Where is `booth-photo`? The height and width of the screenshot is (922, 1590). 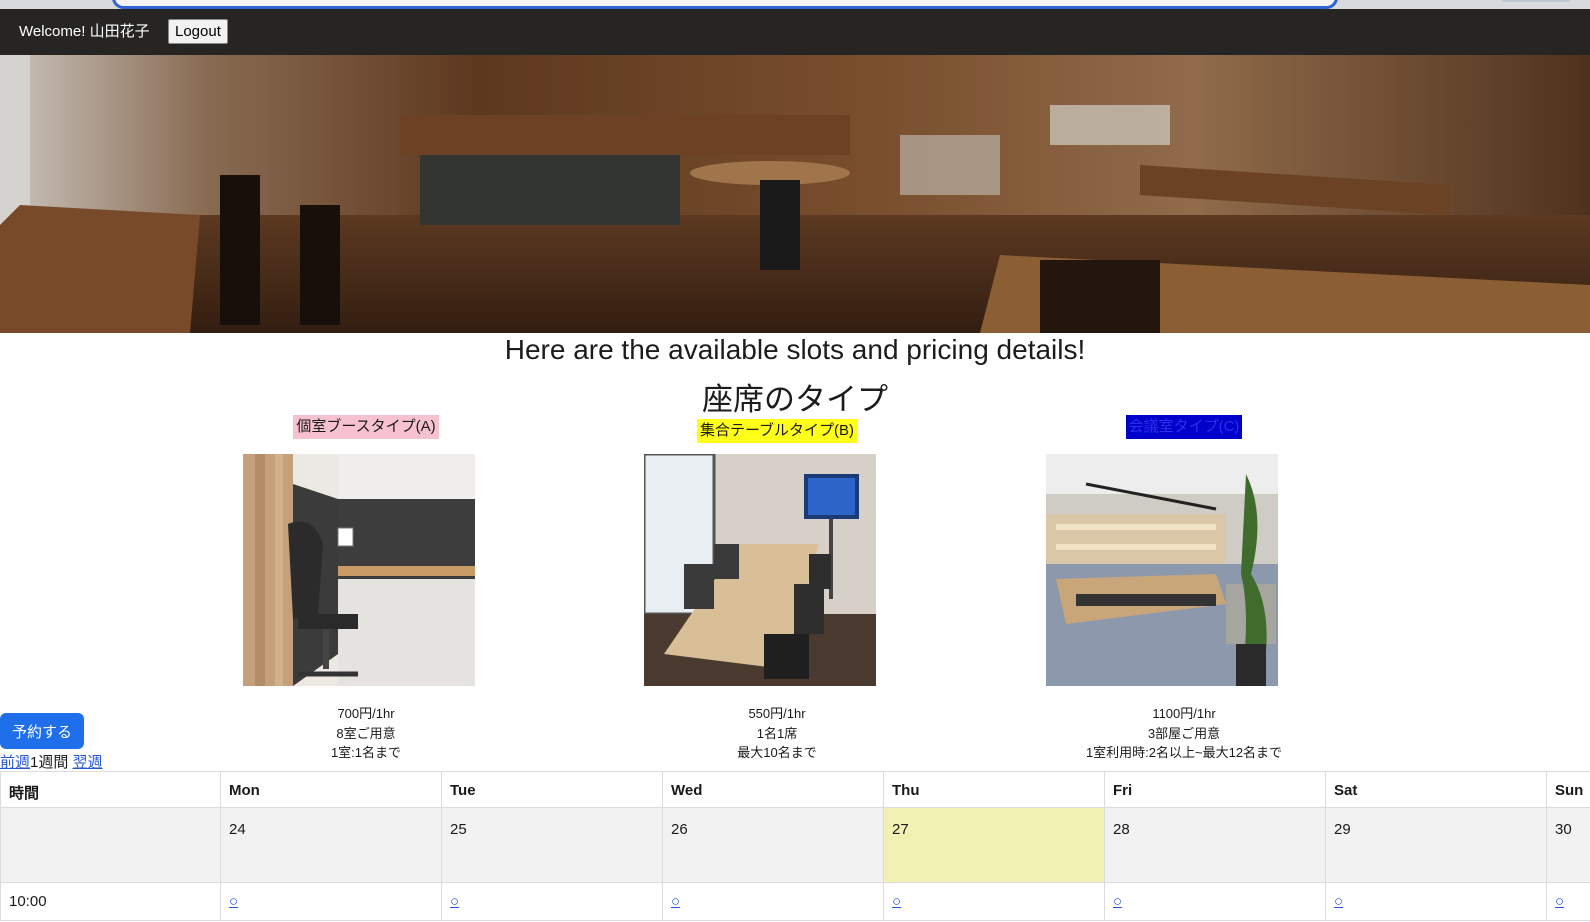 booth-photo is located at coordinates (359, 570).